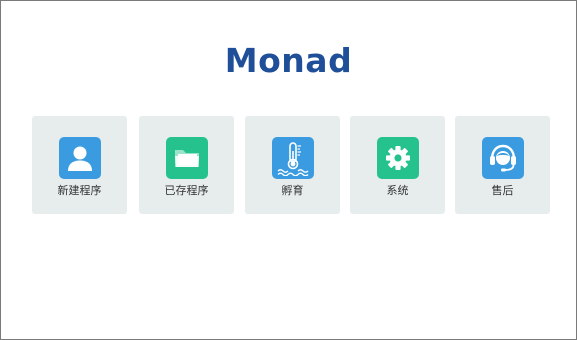 This screenshot has height=340, width=577. I want to click on headset-support-icon, so click(503, 158).